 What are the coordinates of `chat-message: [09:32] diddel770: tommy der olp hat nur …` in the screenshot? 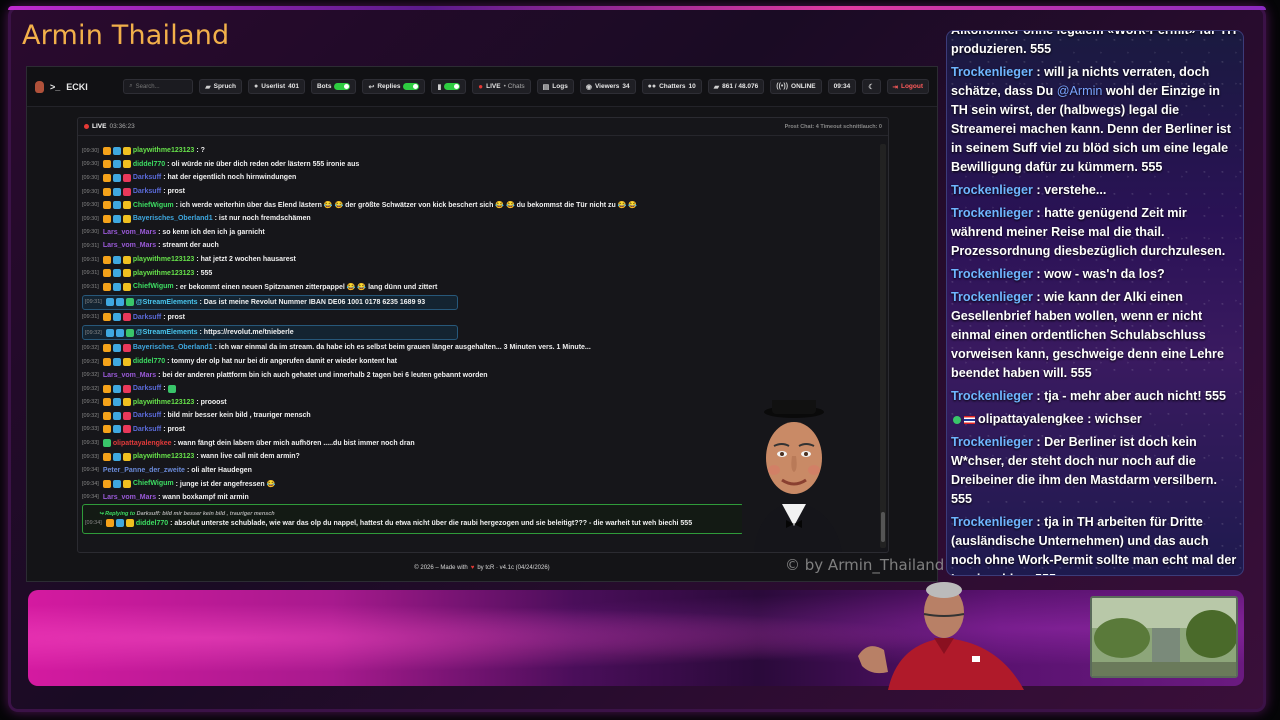 It's located at (482, 362).